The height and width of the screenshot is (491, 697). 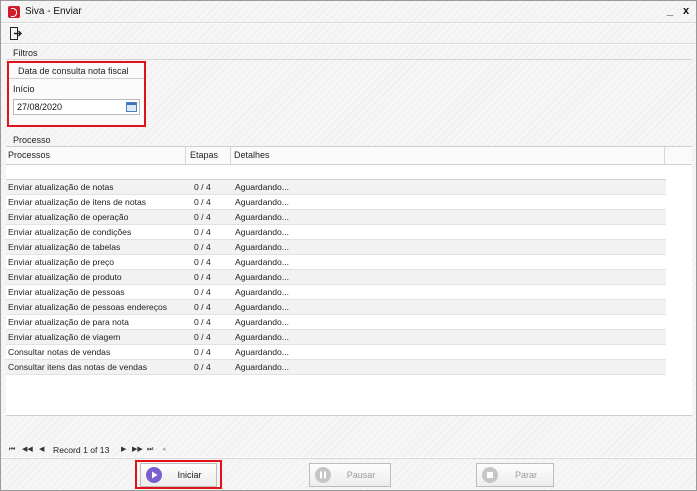 What do you see at coordinates (81, 450) in the screenshot?
I see `record-counter: Record 1 of 13` at bounding box center [81, 450].